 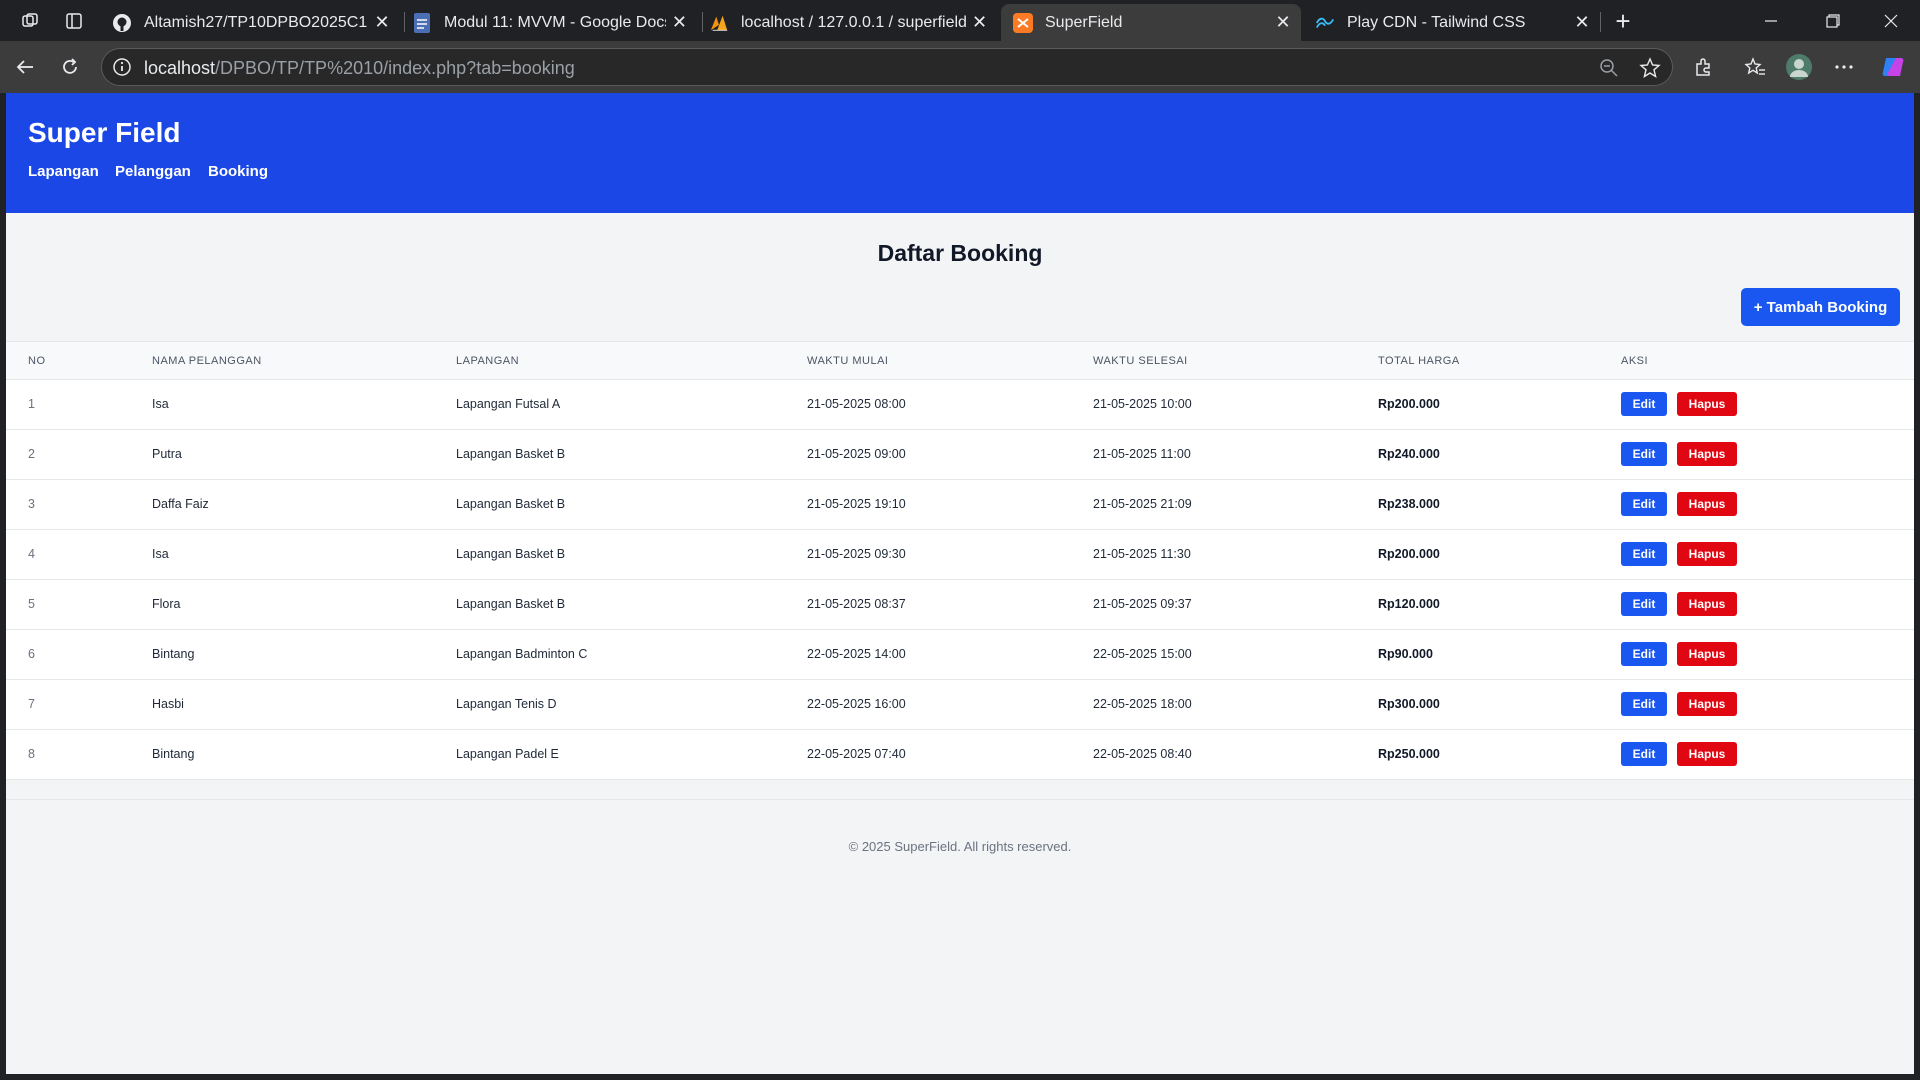 I want to click on more-menu-icon, so click(x=1844, y=67).